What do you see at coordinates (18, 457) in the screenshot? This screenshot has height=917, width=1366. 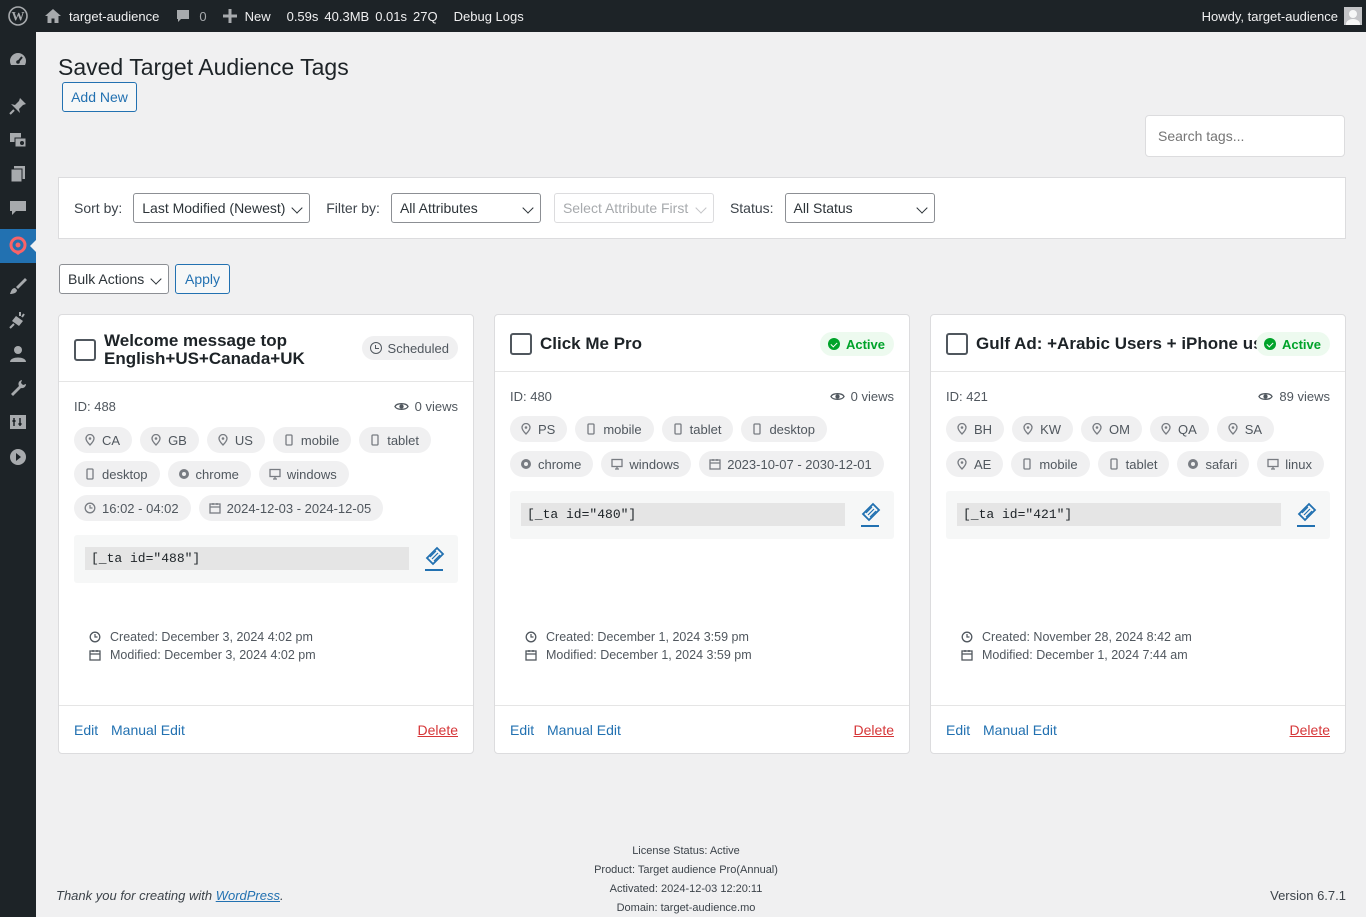 I see `collapse-menu-icon` at bounding box center [18, 457].